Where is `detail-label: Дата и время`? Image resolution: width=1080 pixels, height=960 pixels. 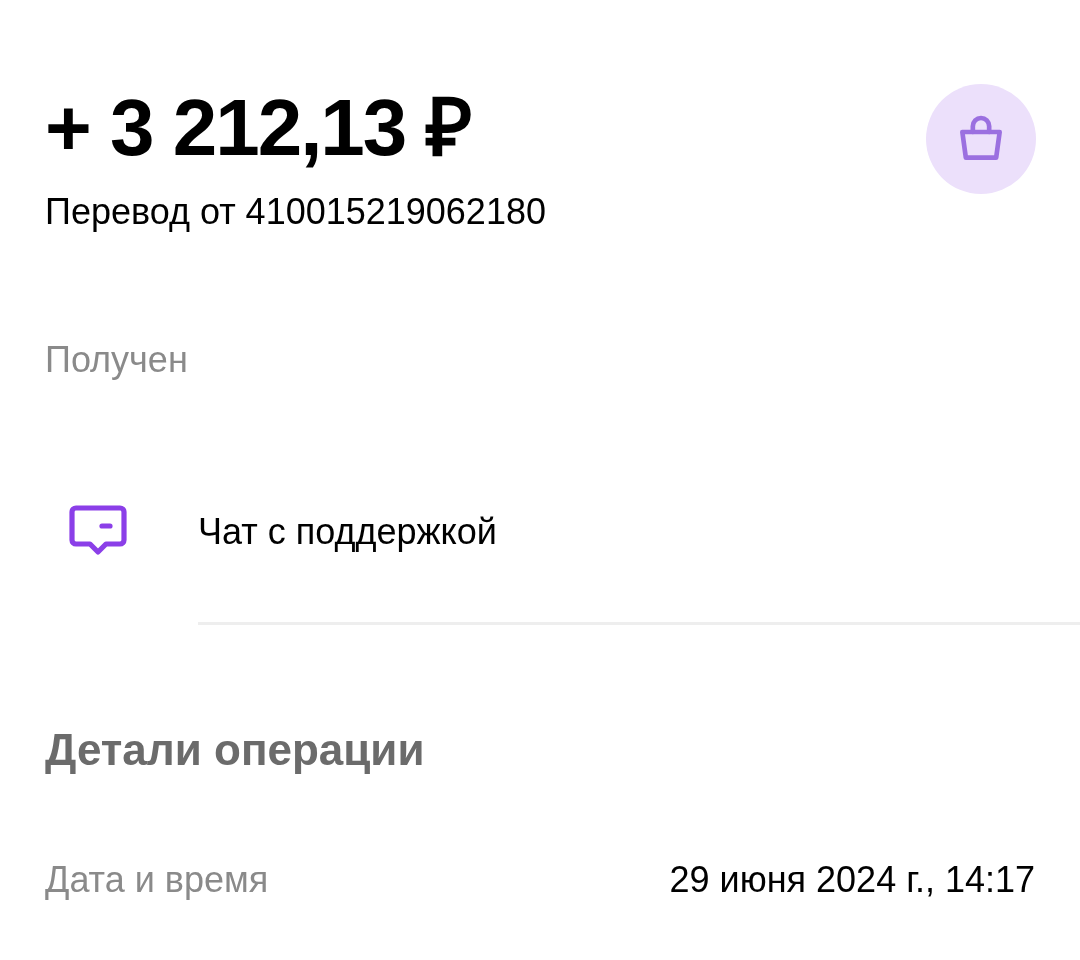
detail-label: Дата и время is located at coordinates (157, 880).